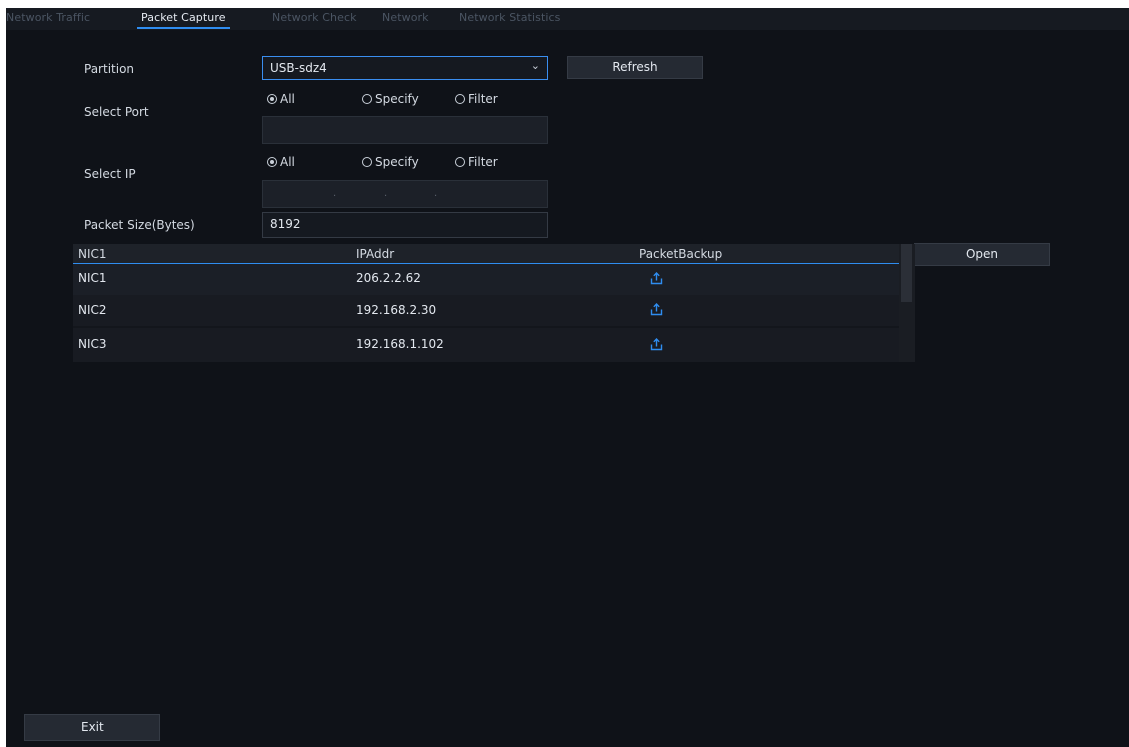  What do you see at coordinates (110, 174) in the screenshot?
I see `select-ip-label: Select IP` at bounding box center [110, 174].